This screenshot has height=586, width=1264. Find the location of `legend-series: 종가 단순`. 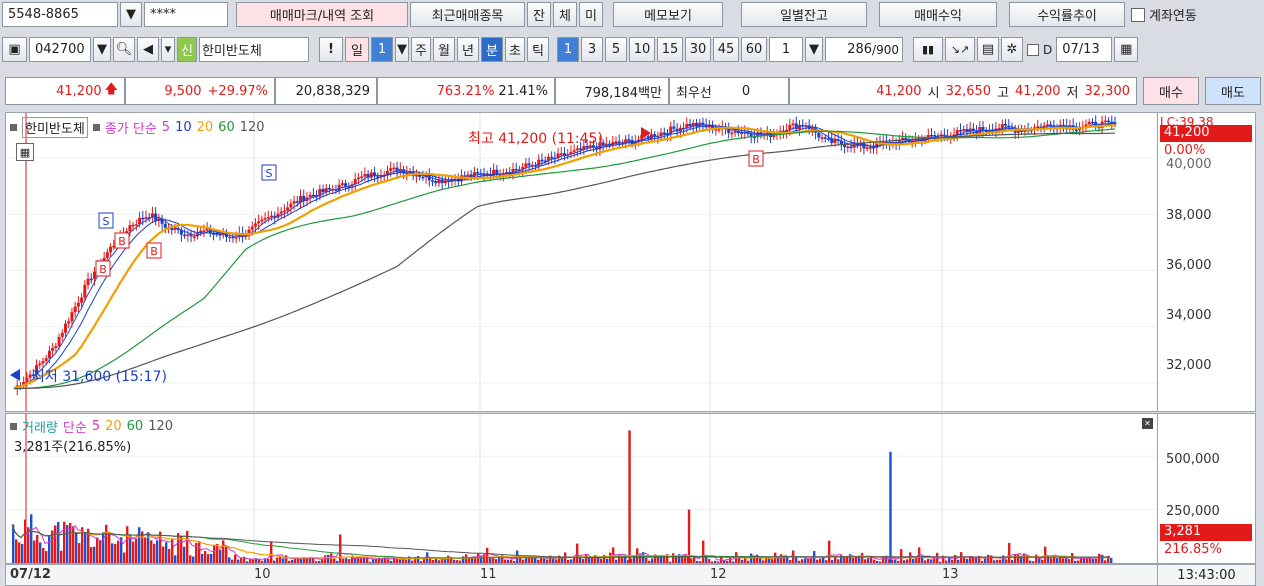

legend-series: 종가 단순 is located at coordinates (130, 129).